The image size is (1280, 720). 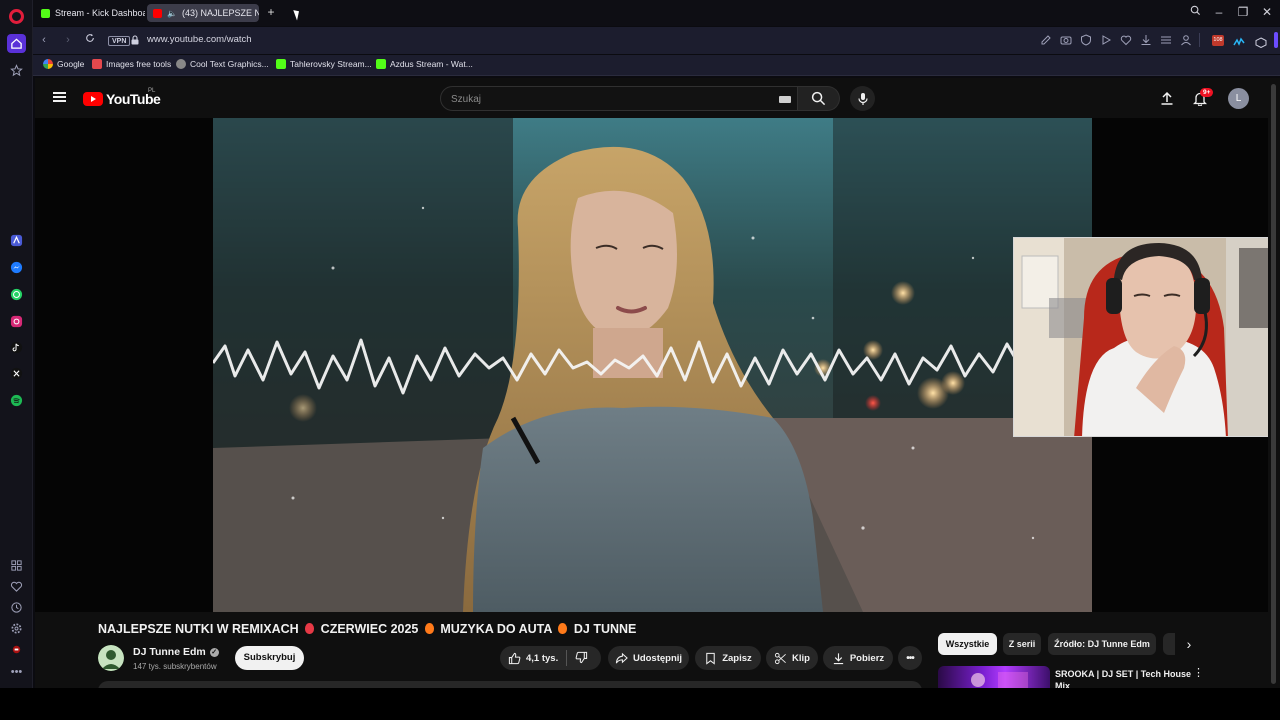 What do you see at coordinates (1239, 40) in the screenshot?
I see `extension-wave-icon` at bounding box center [1239, 40].